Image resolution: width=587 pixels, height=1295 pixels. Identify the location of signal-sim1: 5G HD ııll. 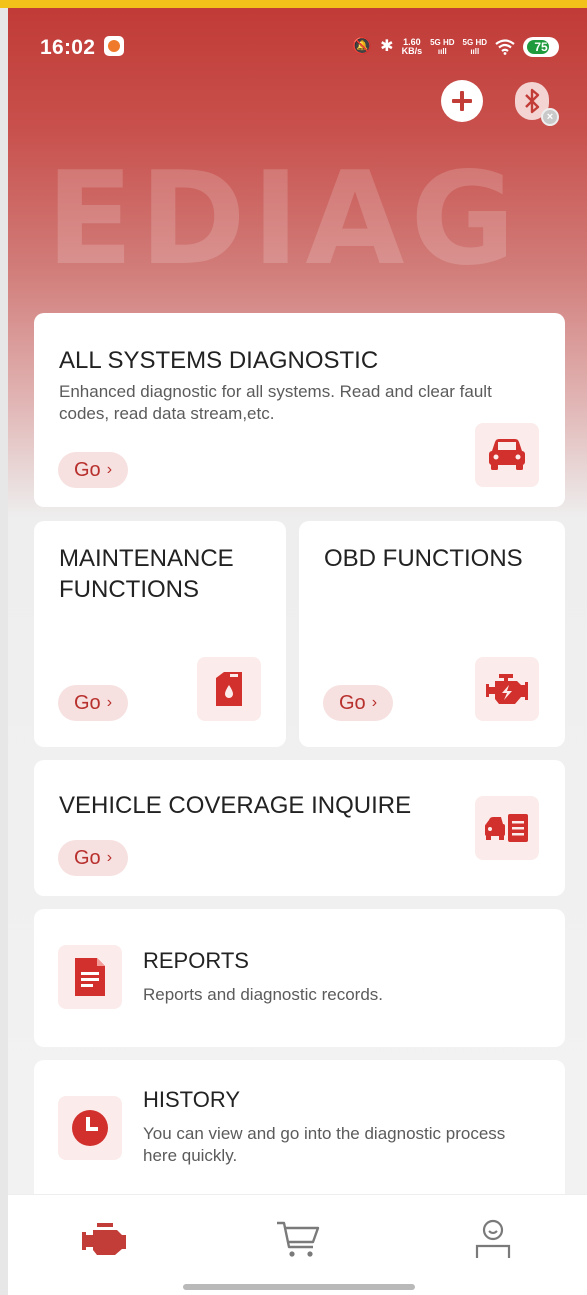
(442, 47).